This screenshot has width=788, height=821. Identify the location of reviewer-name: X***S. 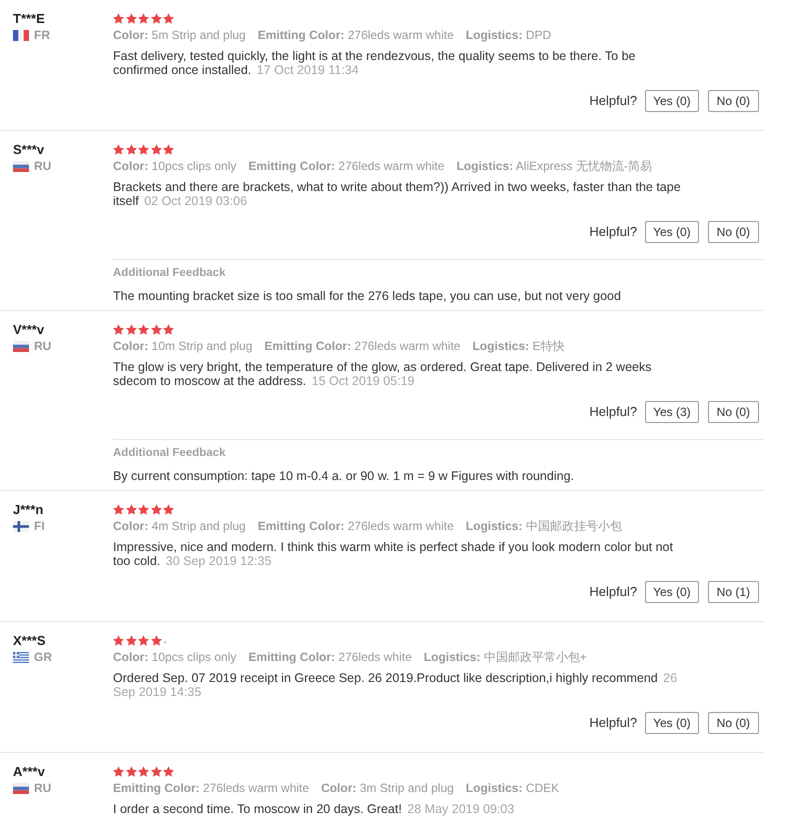
(29, 640).